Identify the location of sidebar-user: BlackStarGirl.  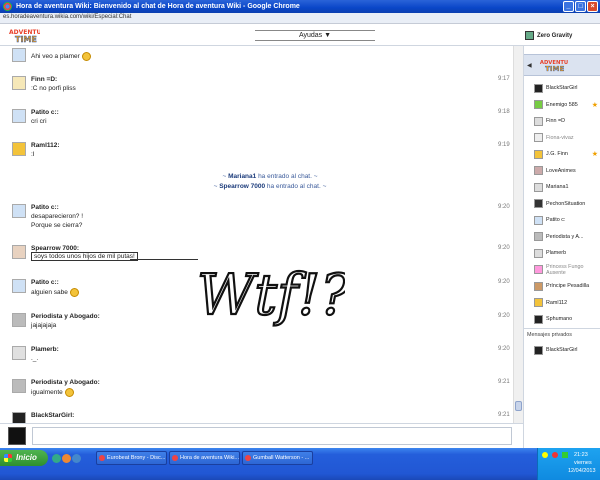
(567, 88).